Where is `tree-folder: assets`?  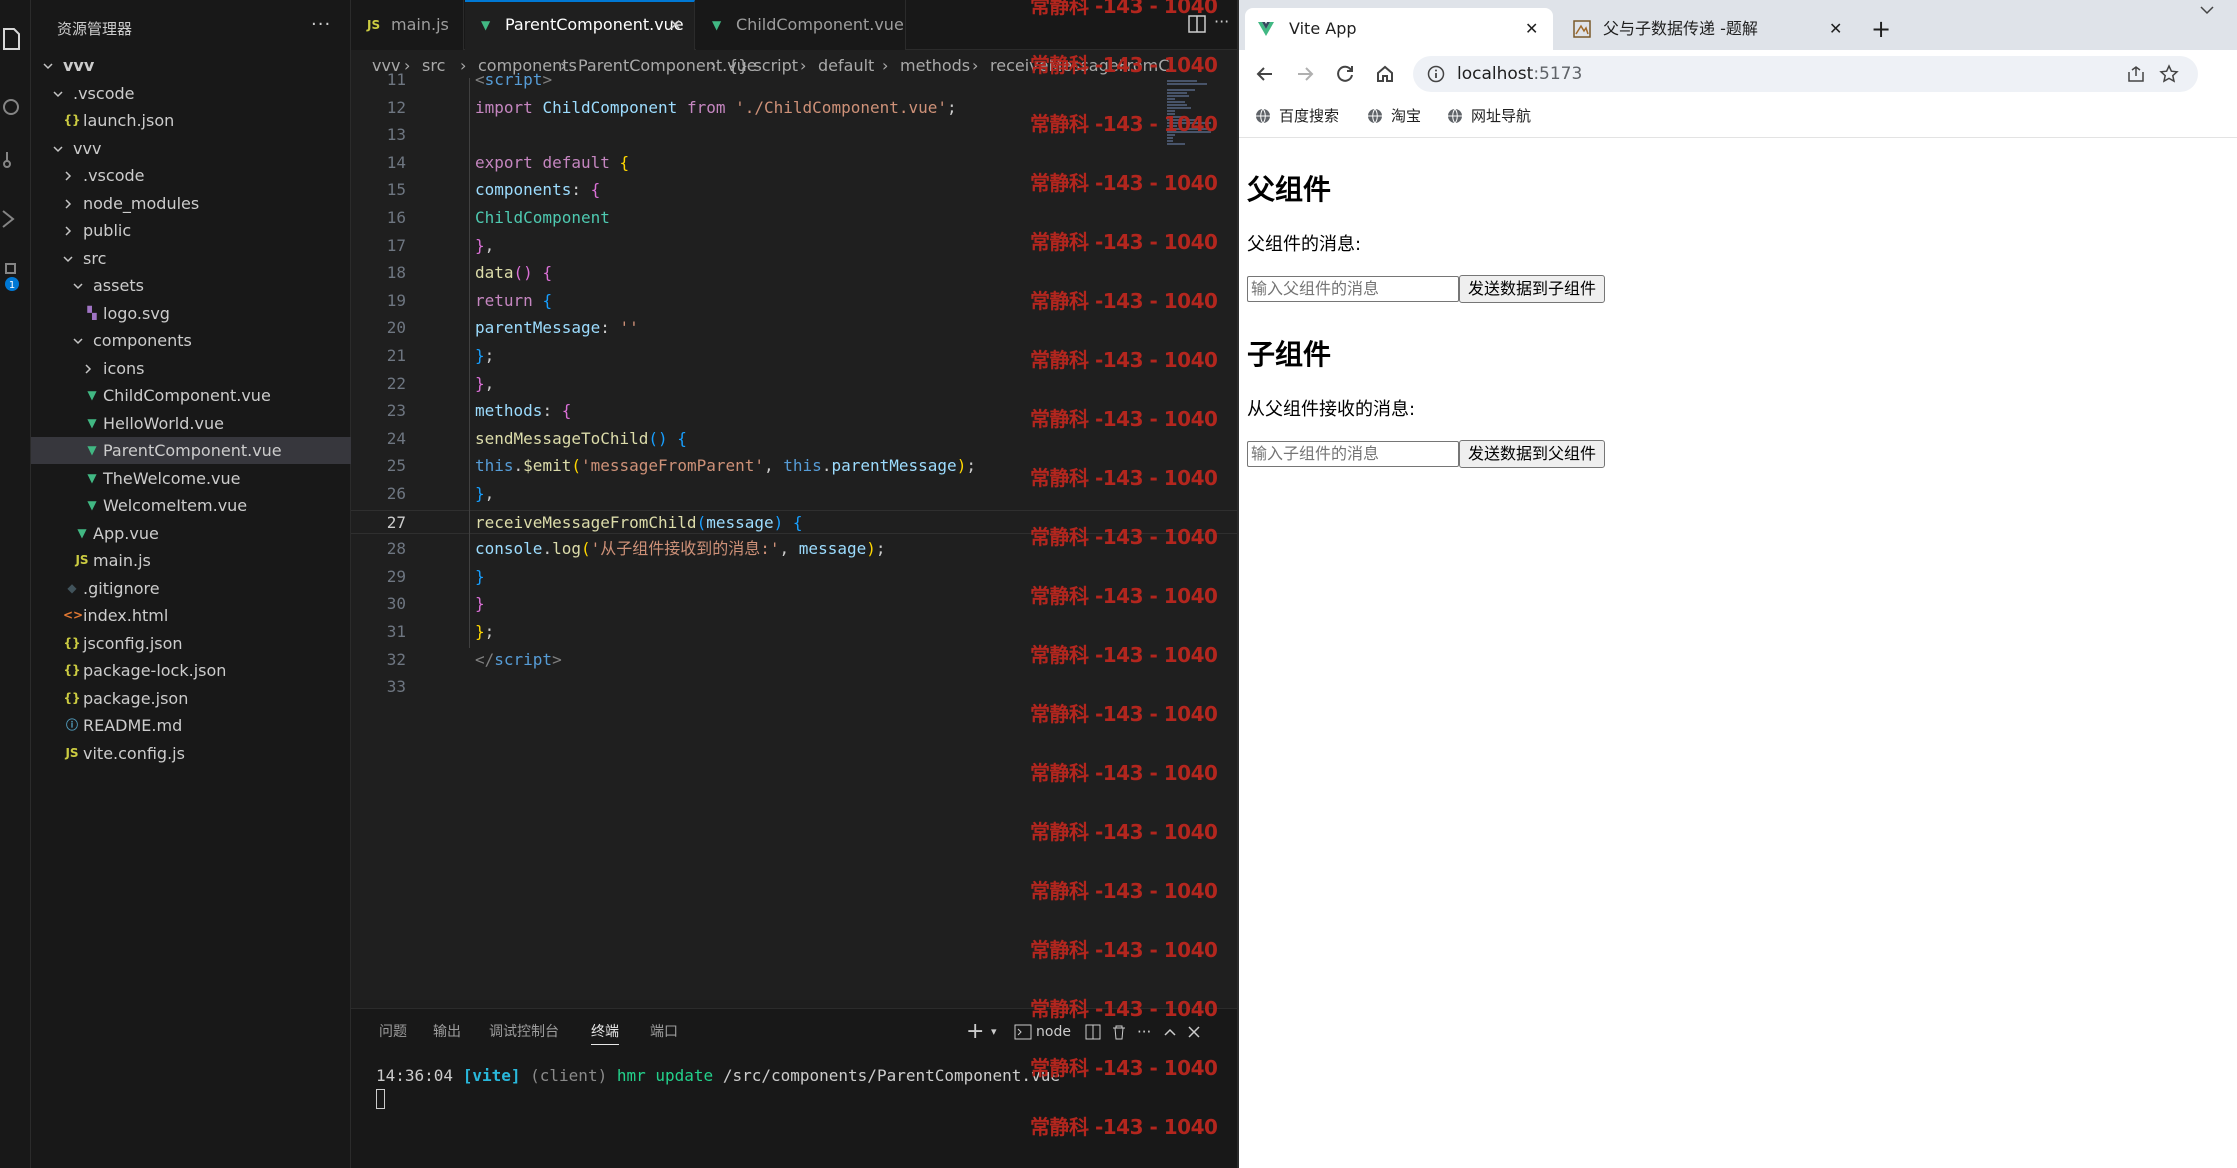
tree-folder: assets is located at coordinates (191, 285).